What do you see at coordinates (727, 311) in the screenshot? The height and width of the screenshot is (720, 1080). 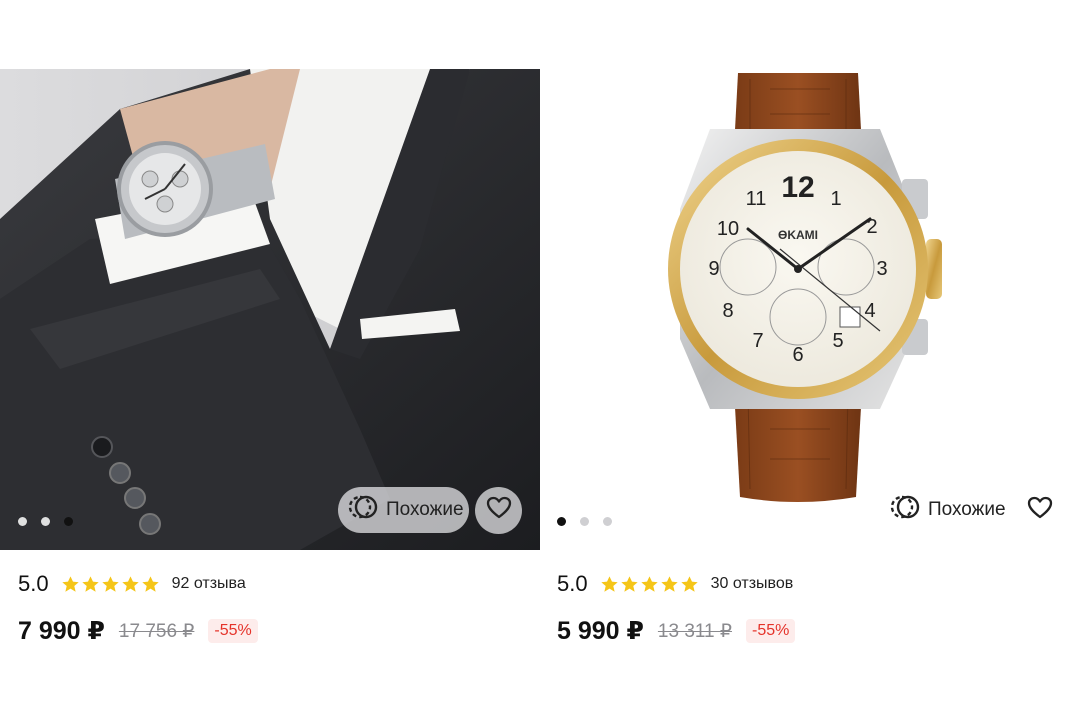 I see `svg-text: 8` at bounding box center [727, 311].